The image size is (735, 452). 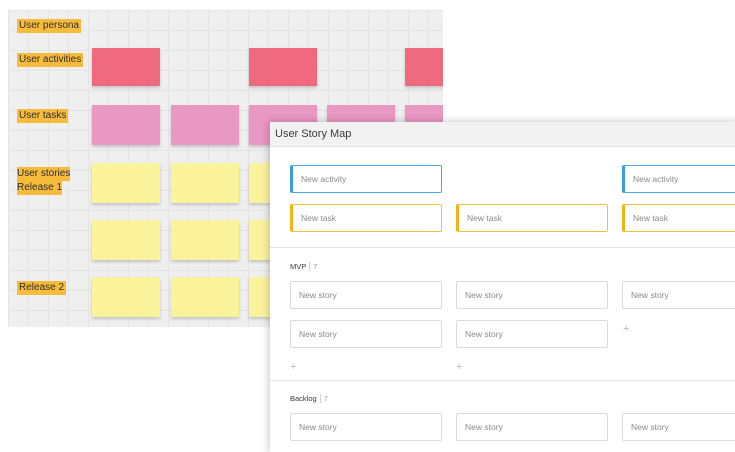 I want to click on panel-title: User Story Map, so click(x=502, y=134).